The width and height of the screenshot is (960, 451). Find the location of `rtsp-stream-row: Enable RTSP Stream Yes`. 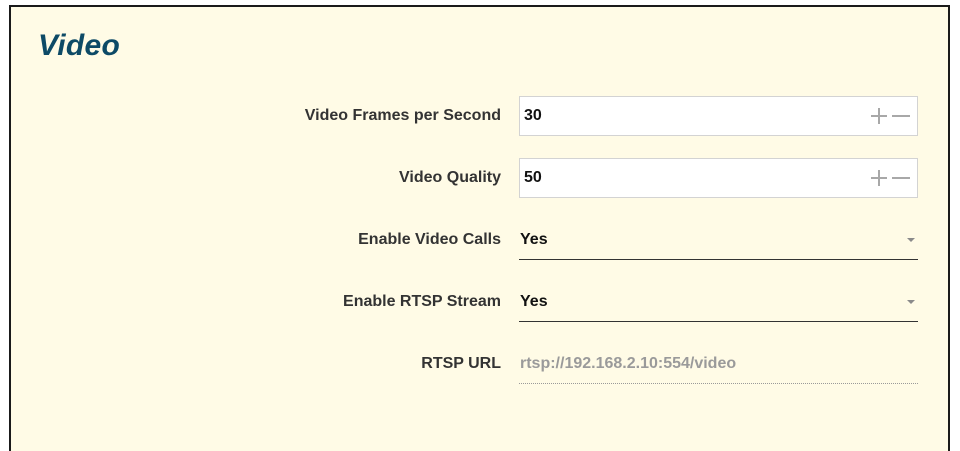

rtsp-stream-row: Enable RTSP Stream Yes is located at coordinates (481, 302).